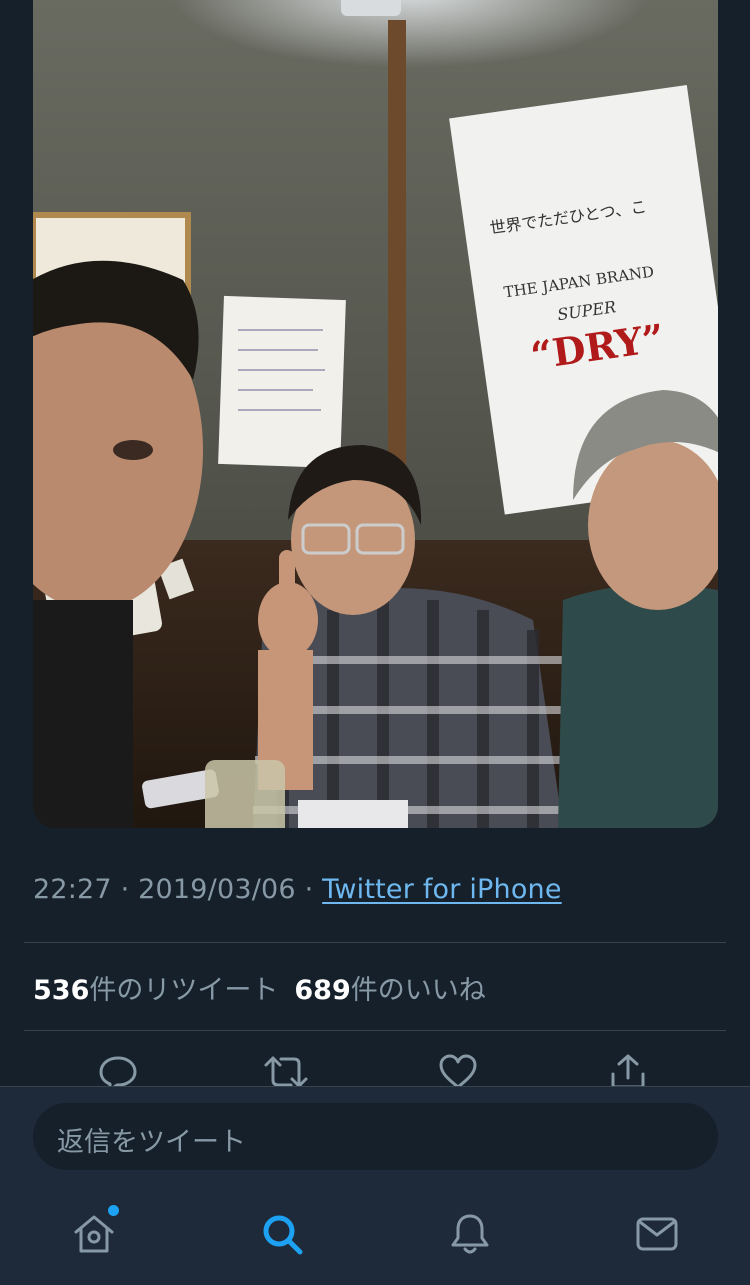 This screenshot has height=1285, width=750. I want to click on tab-messages, so click(657, 1236).